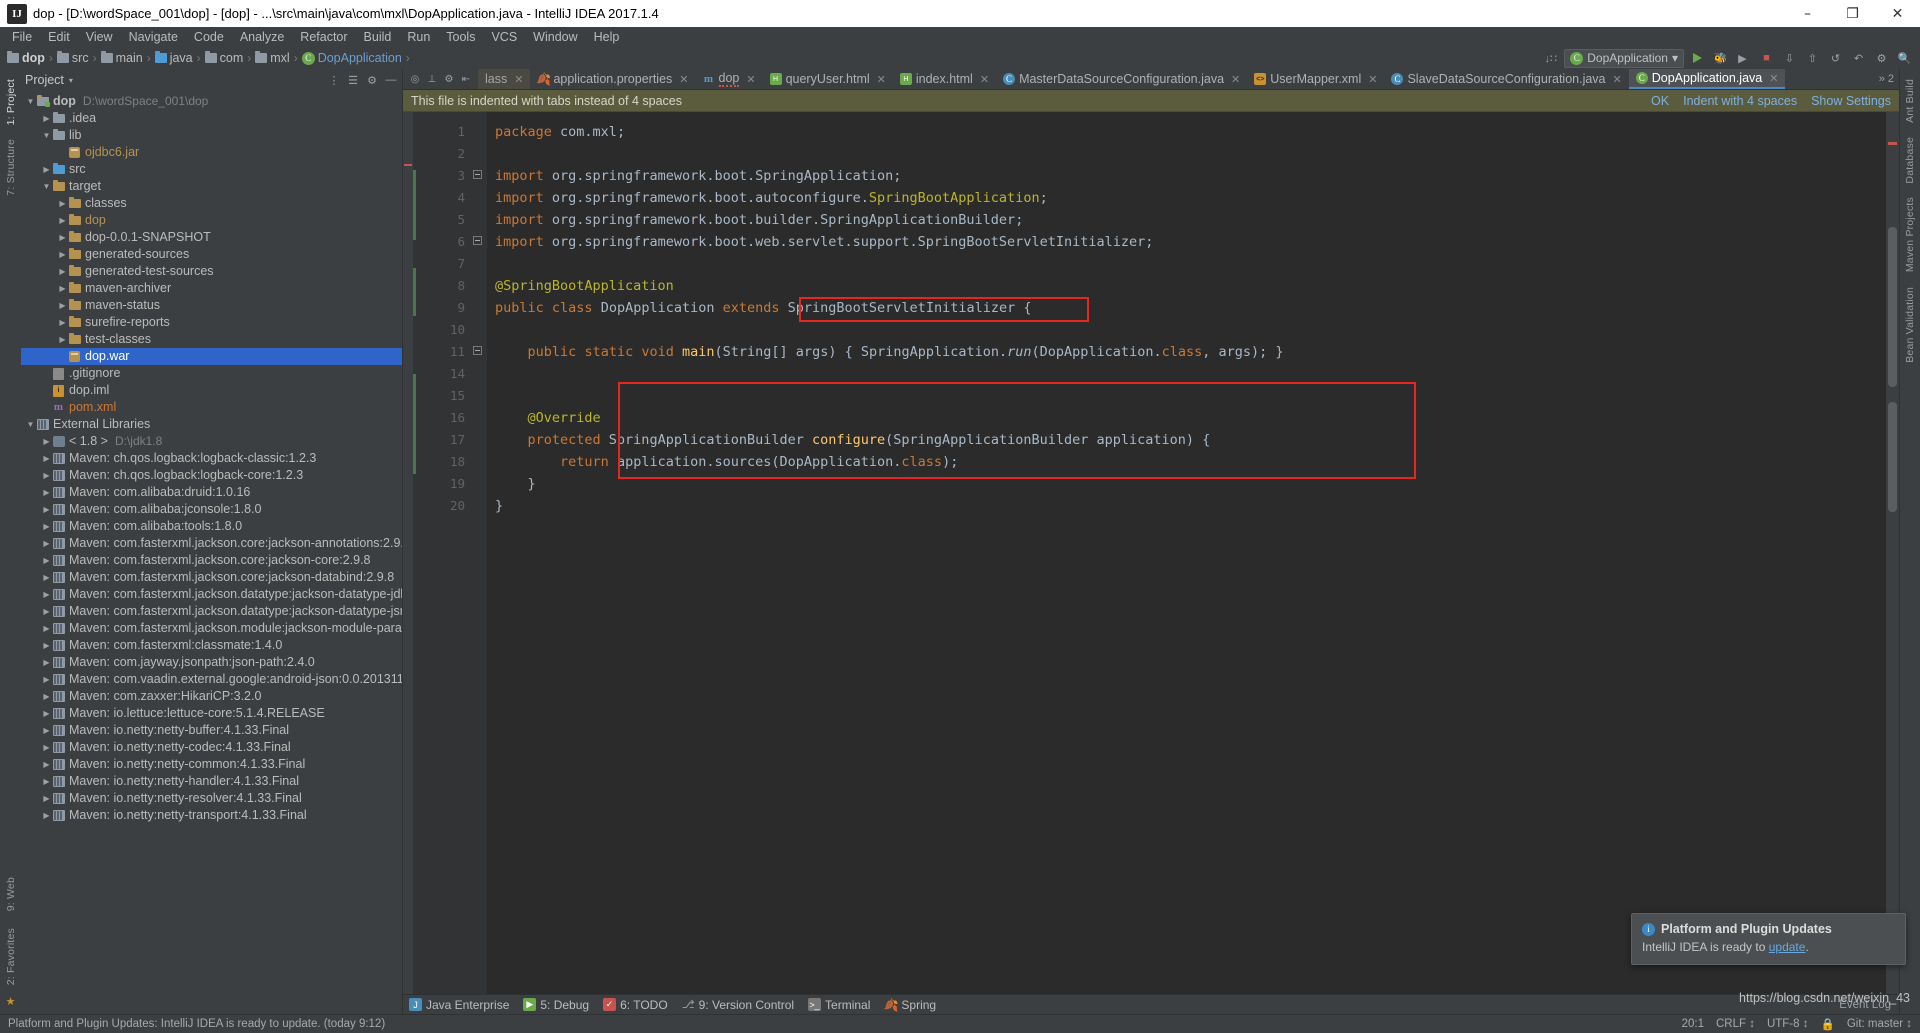 The width and height of the screenshot is (1920, 1033). I want to click on settings-gear-icon: ⚙, so click(1881, 58).